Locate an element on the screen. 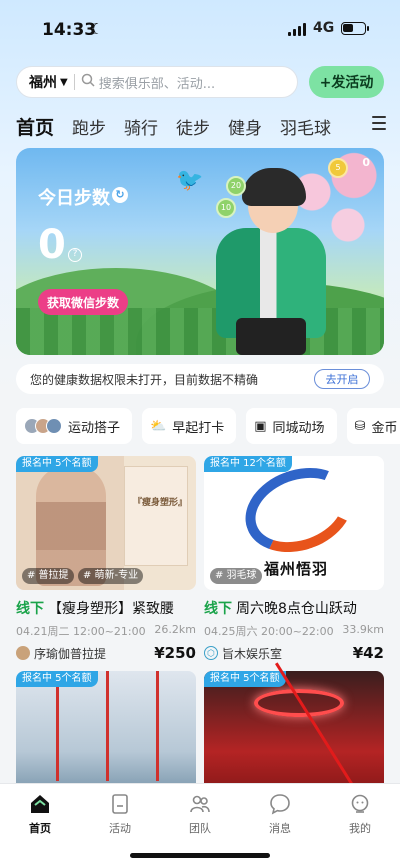 The height and width of the screenshot is (867, 400). runner-illustration is located at coordinates (271, 261).